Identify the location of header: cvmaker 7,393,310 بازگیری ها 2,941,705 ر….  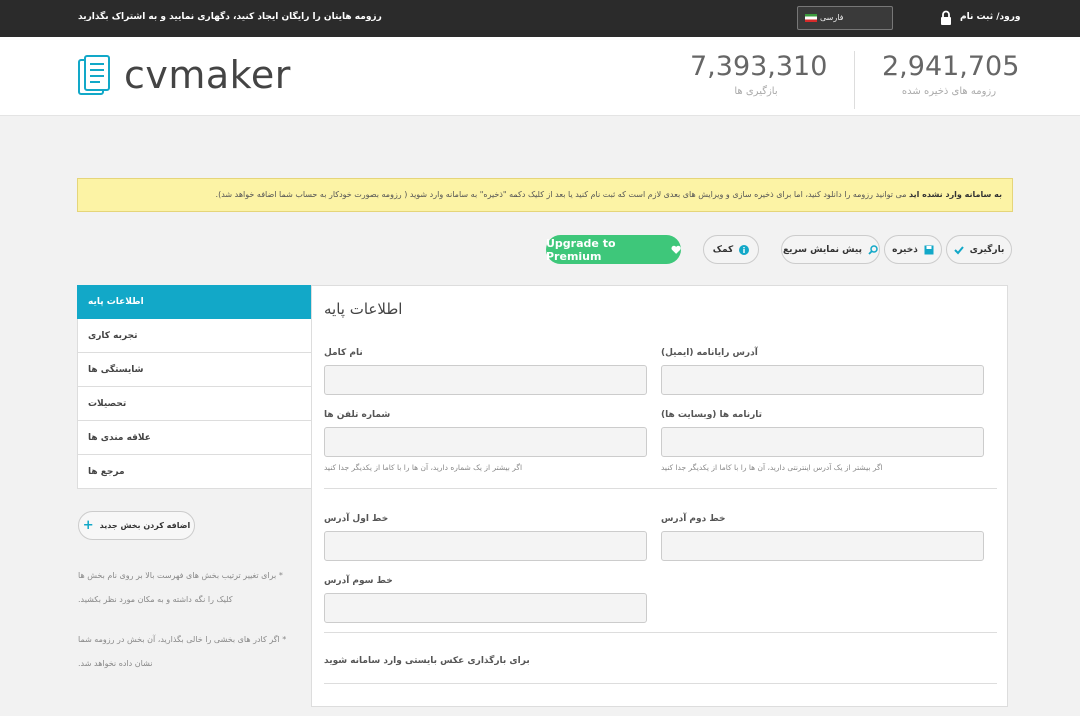
(540, 76).